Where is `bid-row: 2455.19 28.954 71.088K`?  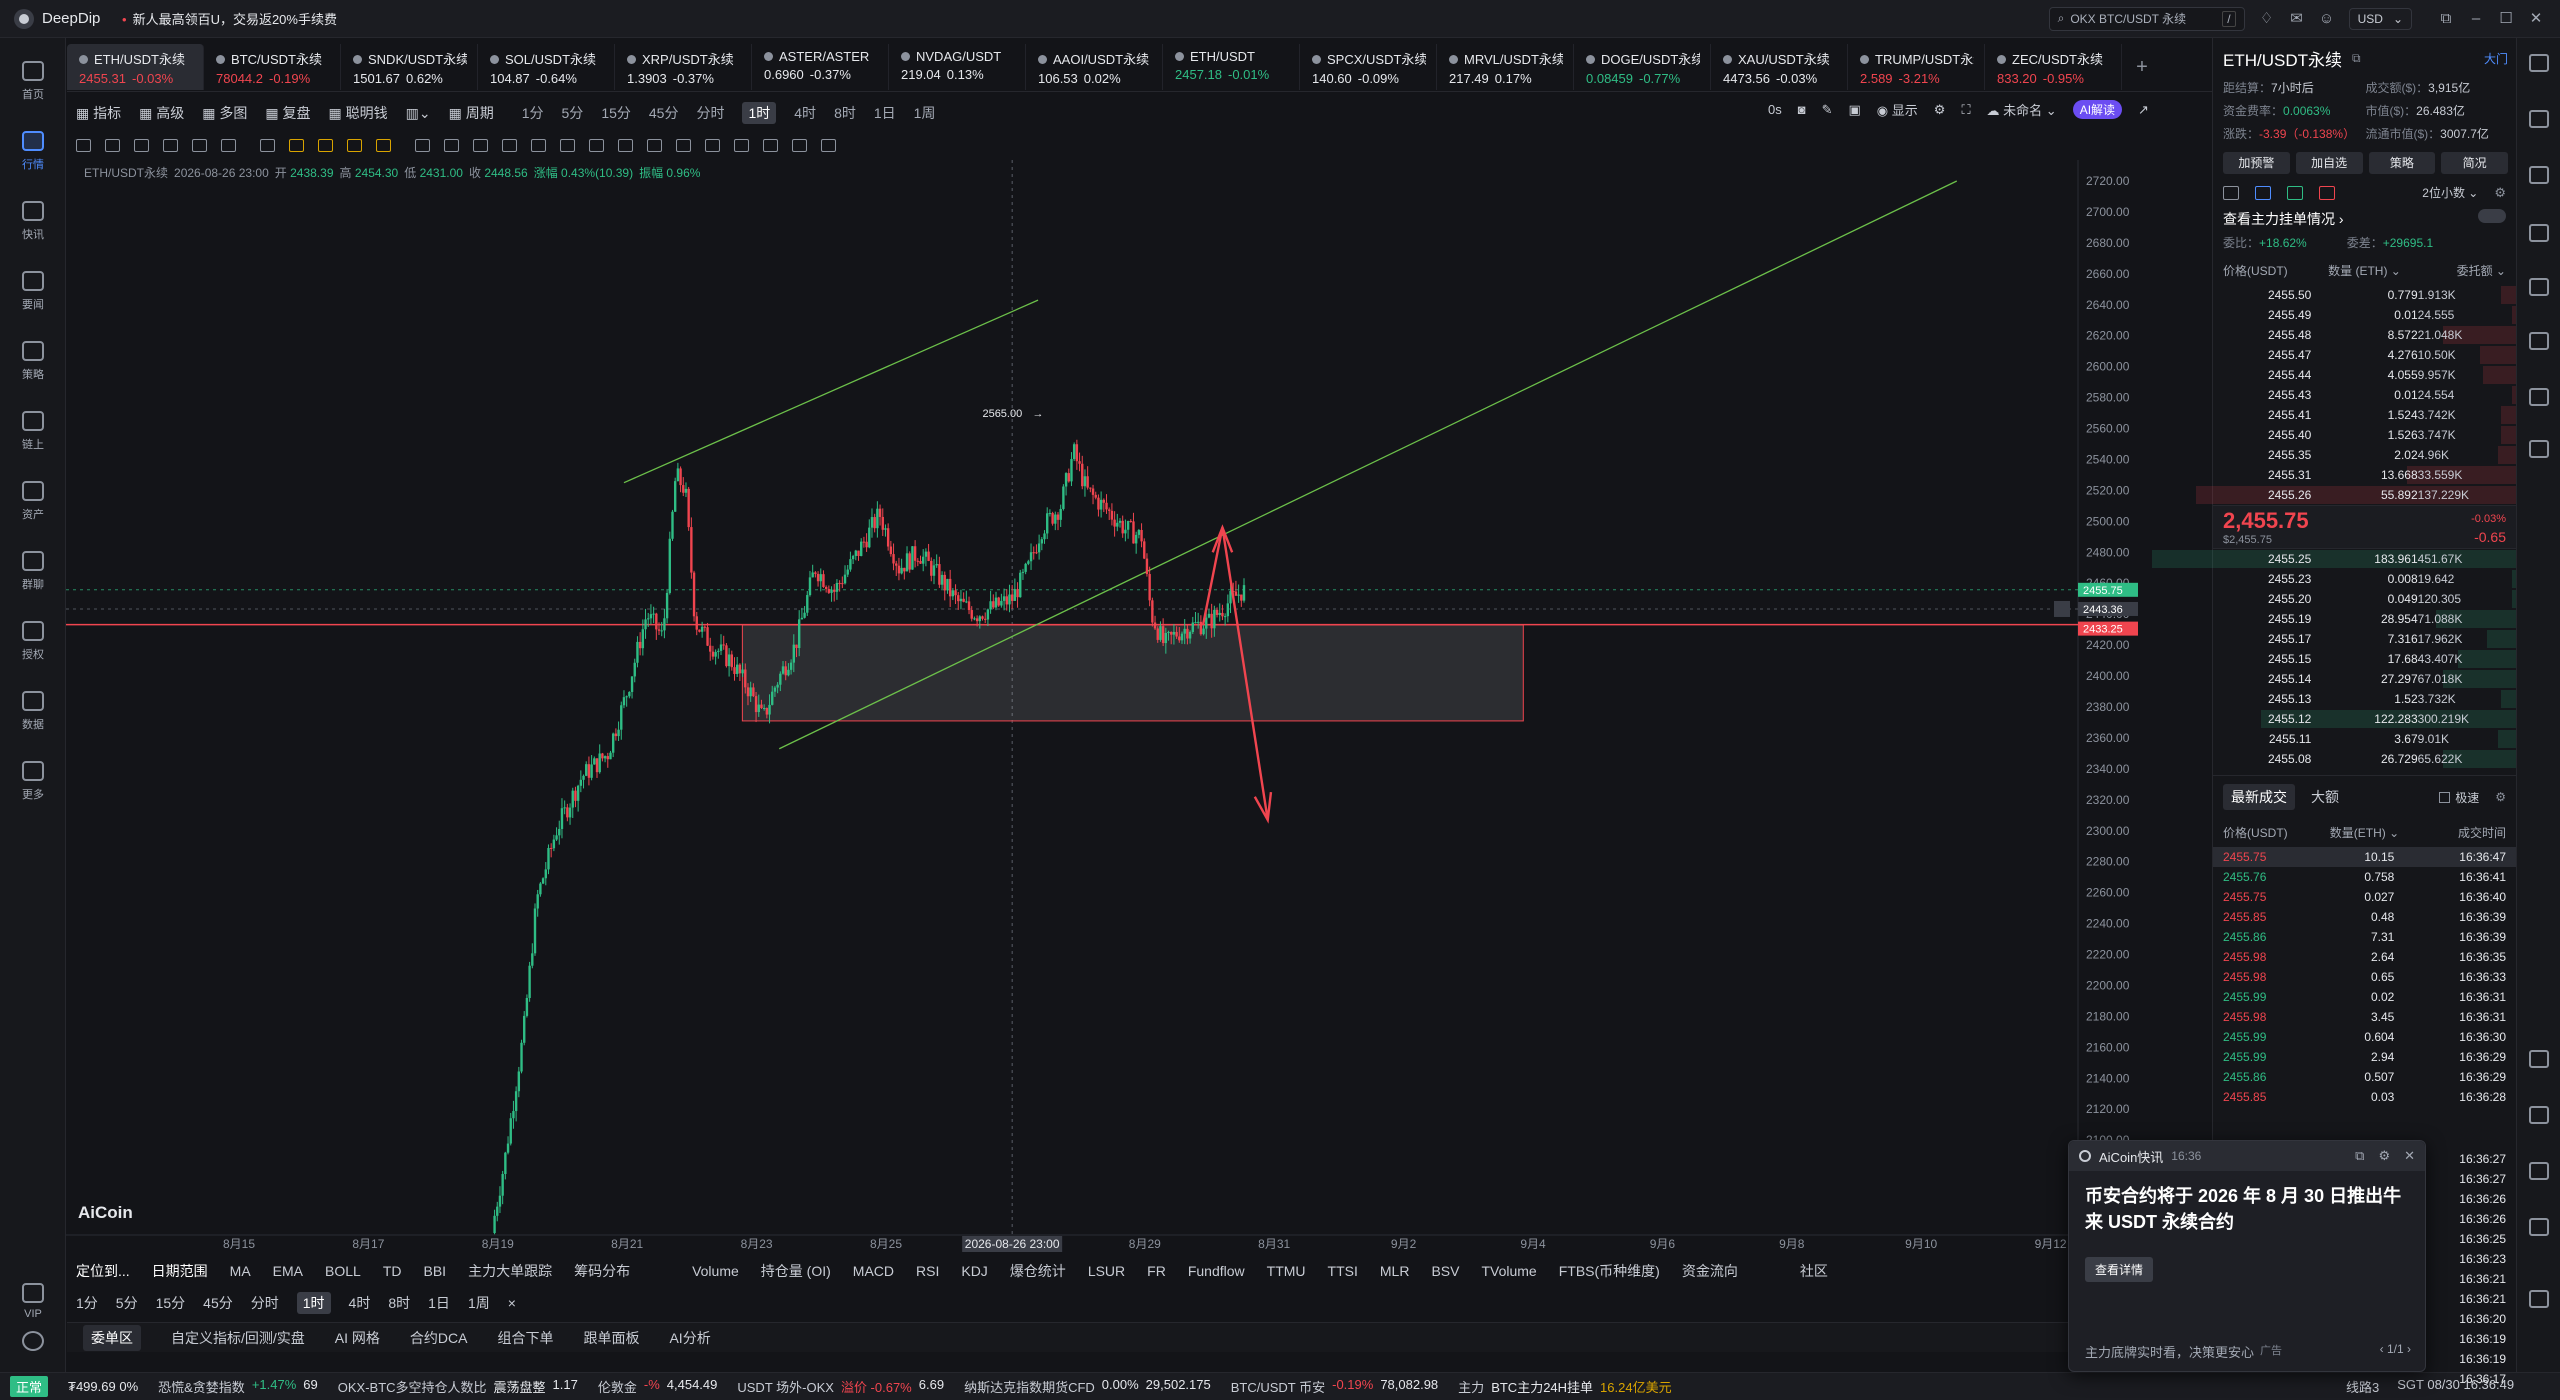
bid-row: 2455.19 28.954 71.088K is located at coordinates (2364, 619).